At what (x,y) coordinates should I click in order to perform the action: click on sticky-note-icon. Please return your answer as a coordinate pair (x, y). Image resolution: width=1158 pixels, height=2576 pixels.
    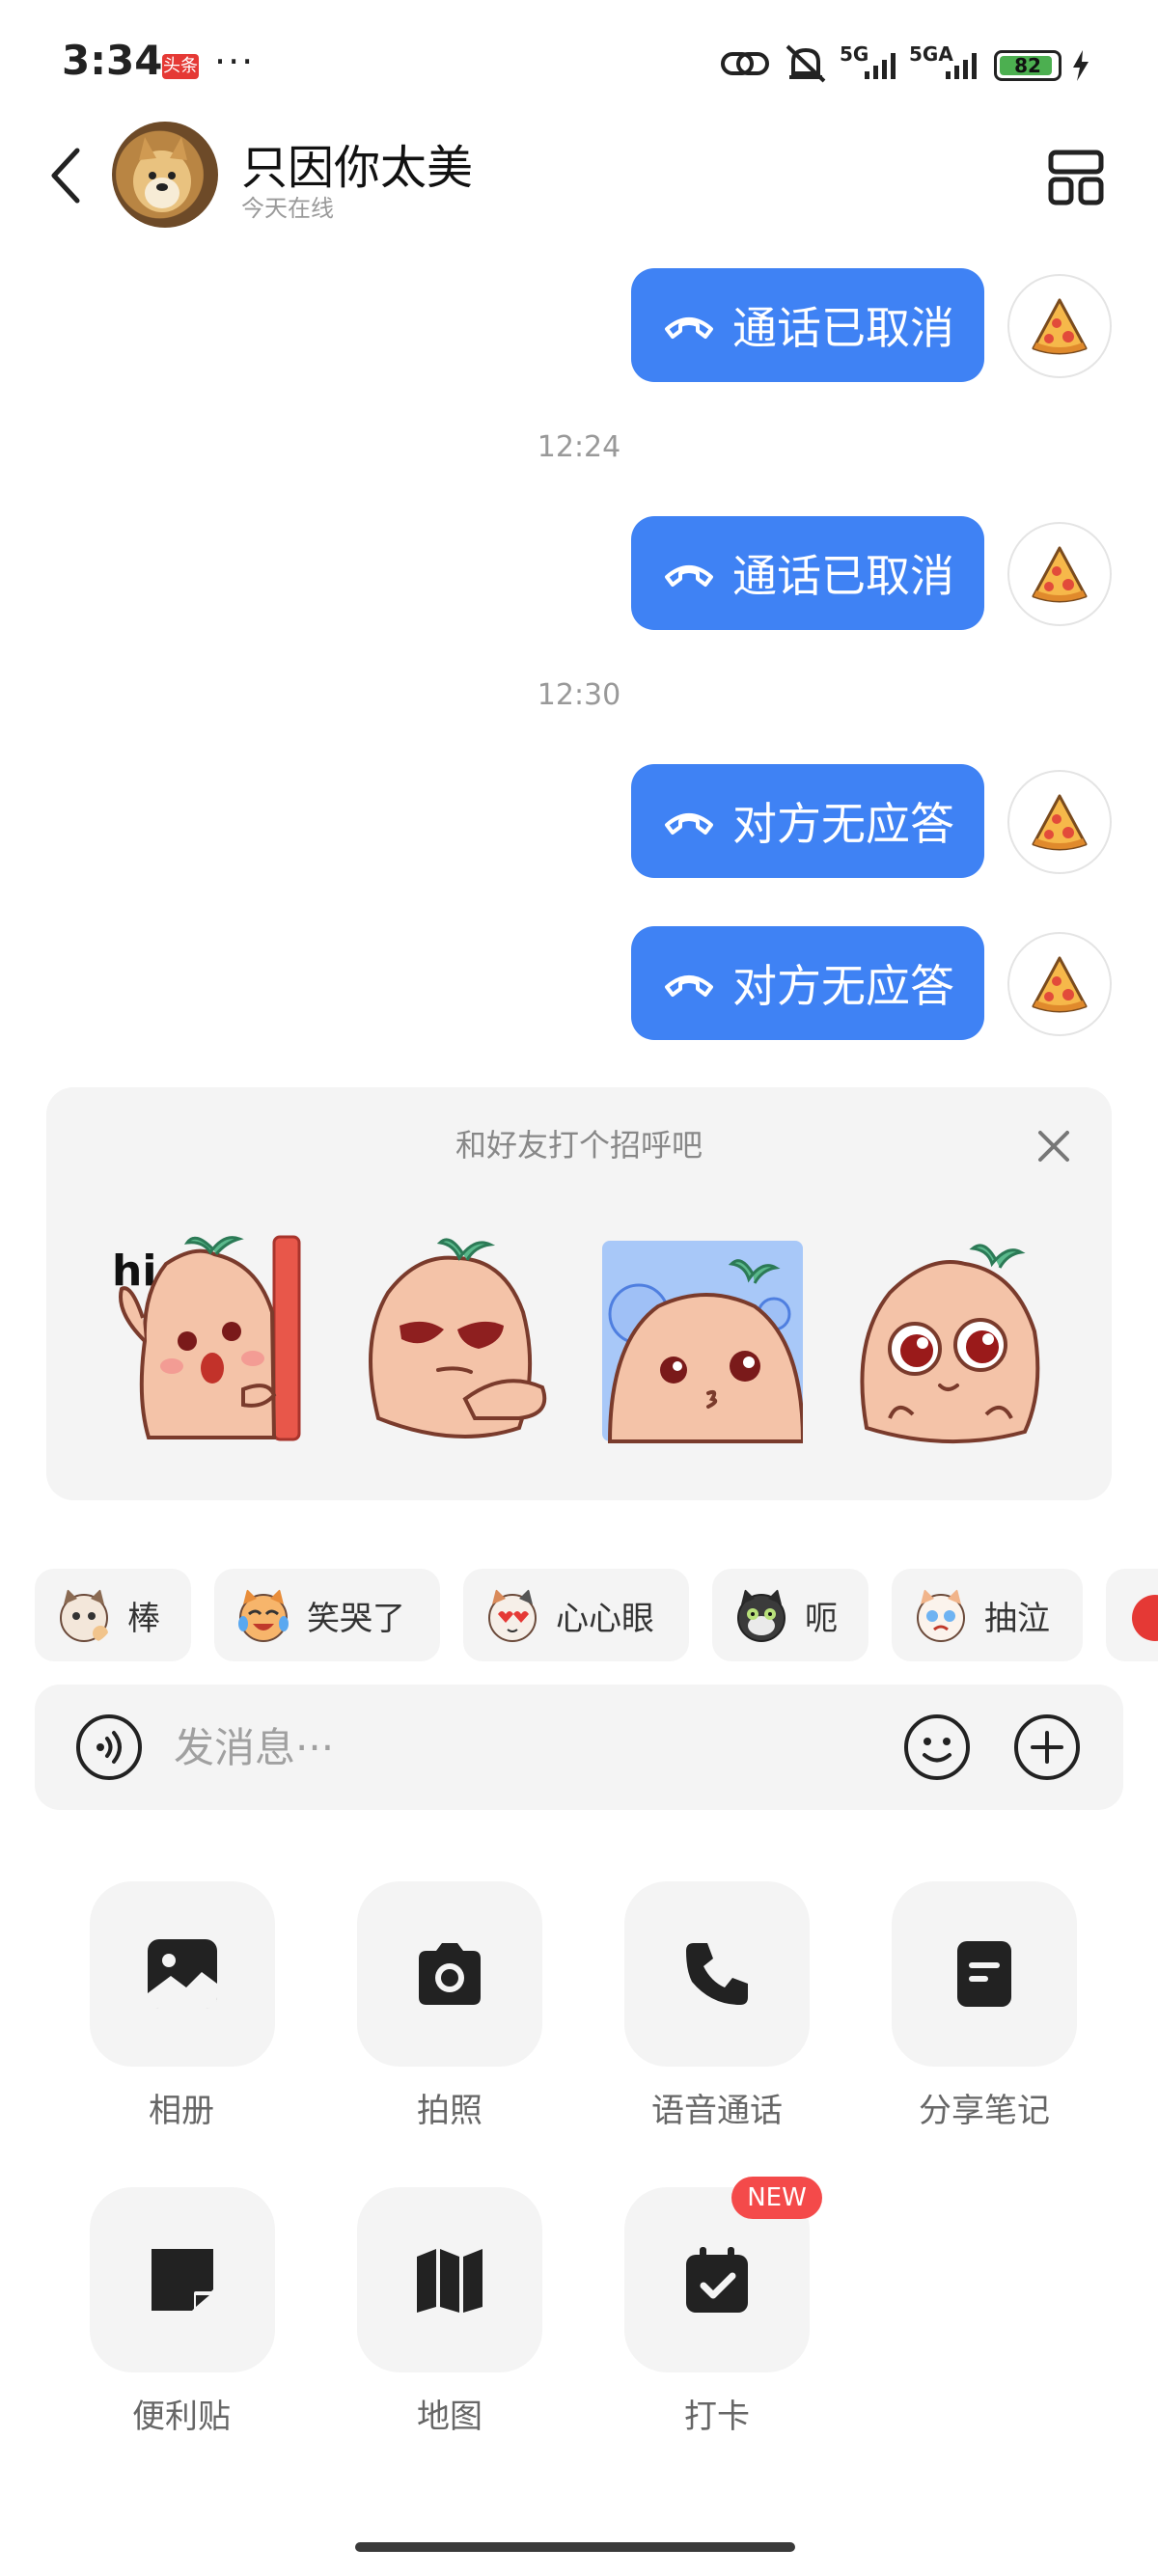
    Looking at the image, I should click on (182, 2280).